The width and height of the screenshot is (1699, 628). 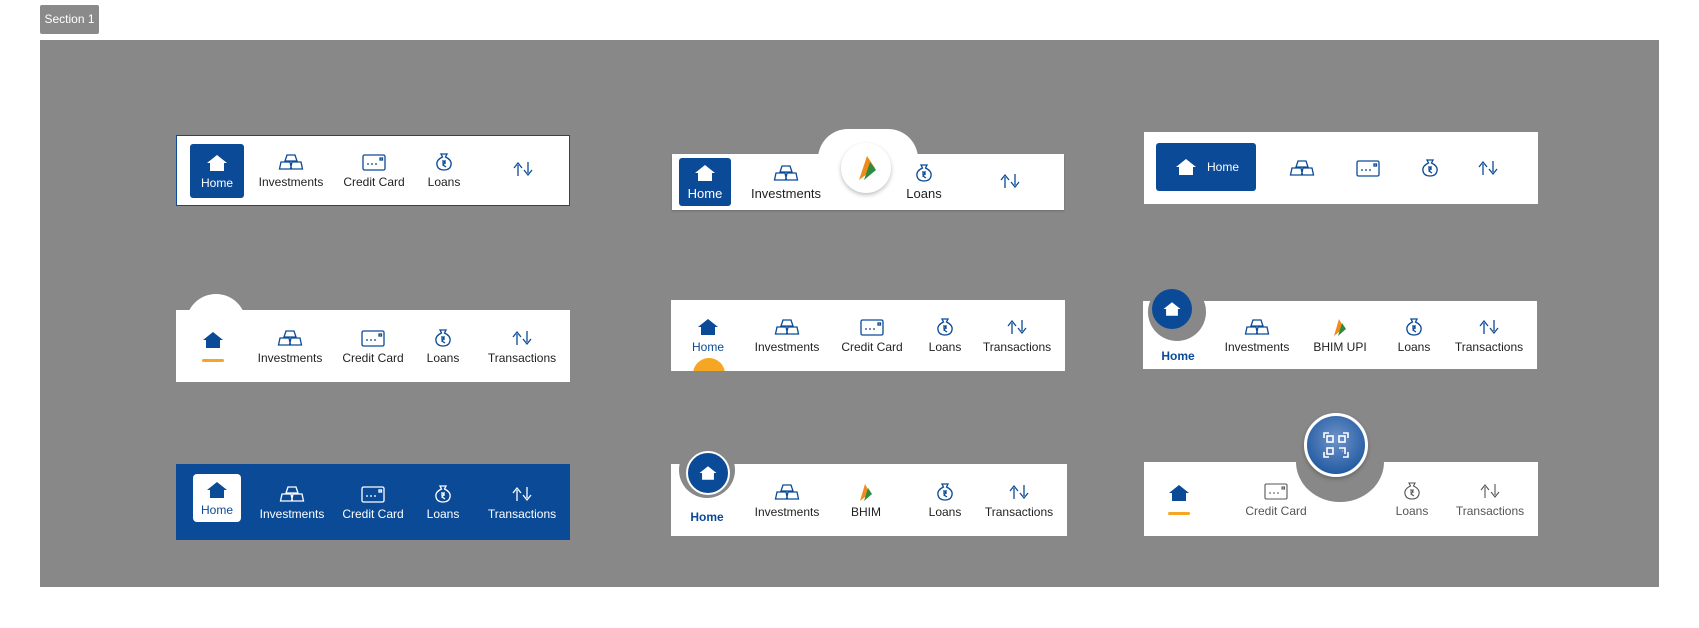 What do you see at coordinates (213, 360) in the screenshot?
I see `active-indicator` at bounding box center [213, 360].